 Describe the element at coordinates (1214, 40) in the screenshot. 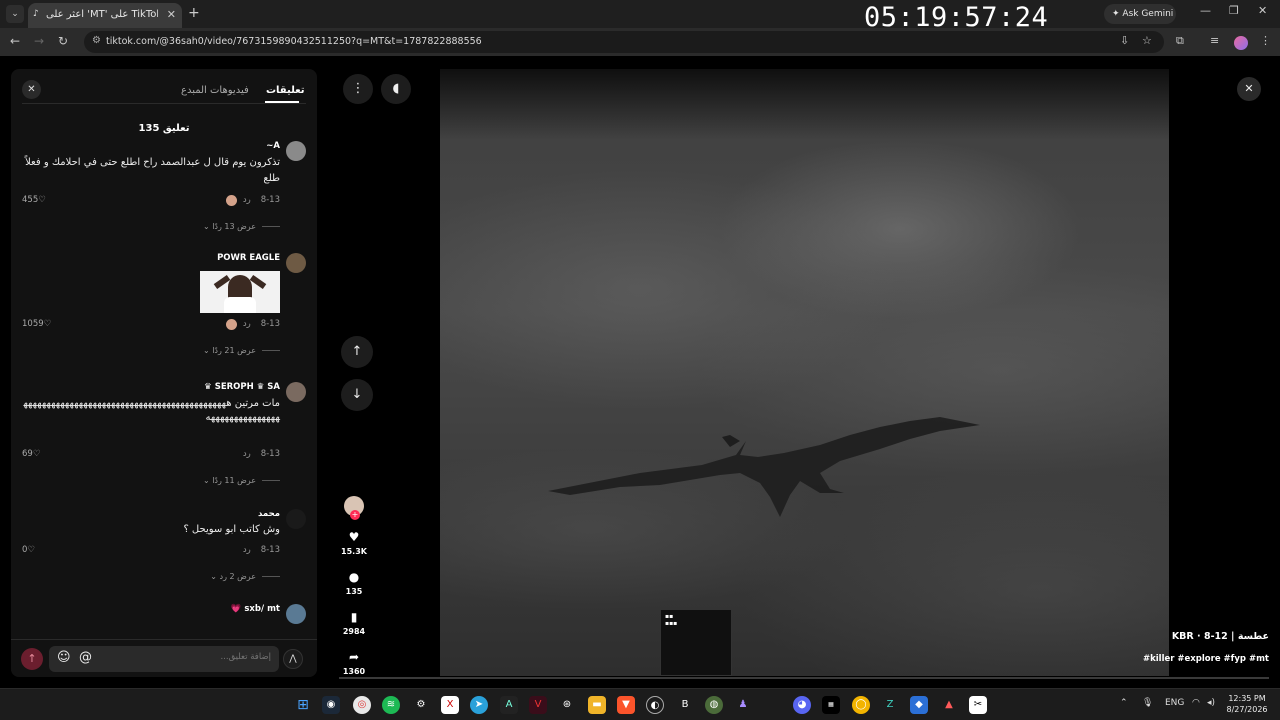

I see `media-control-icon: ≡` at that location.